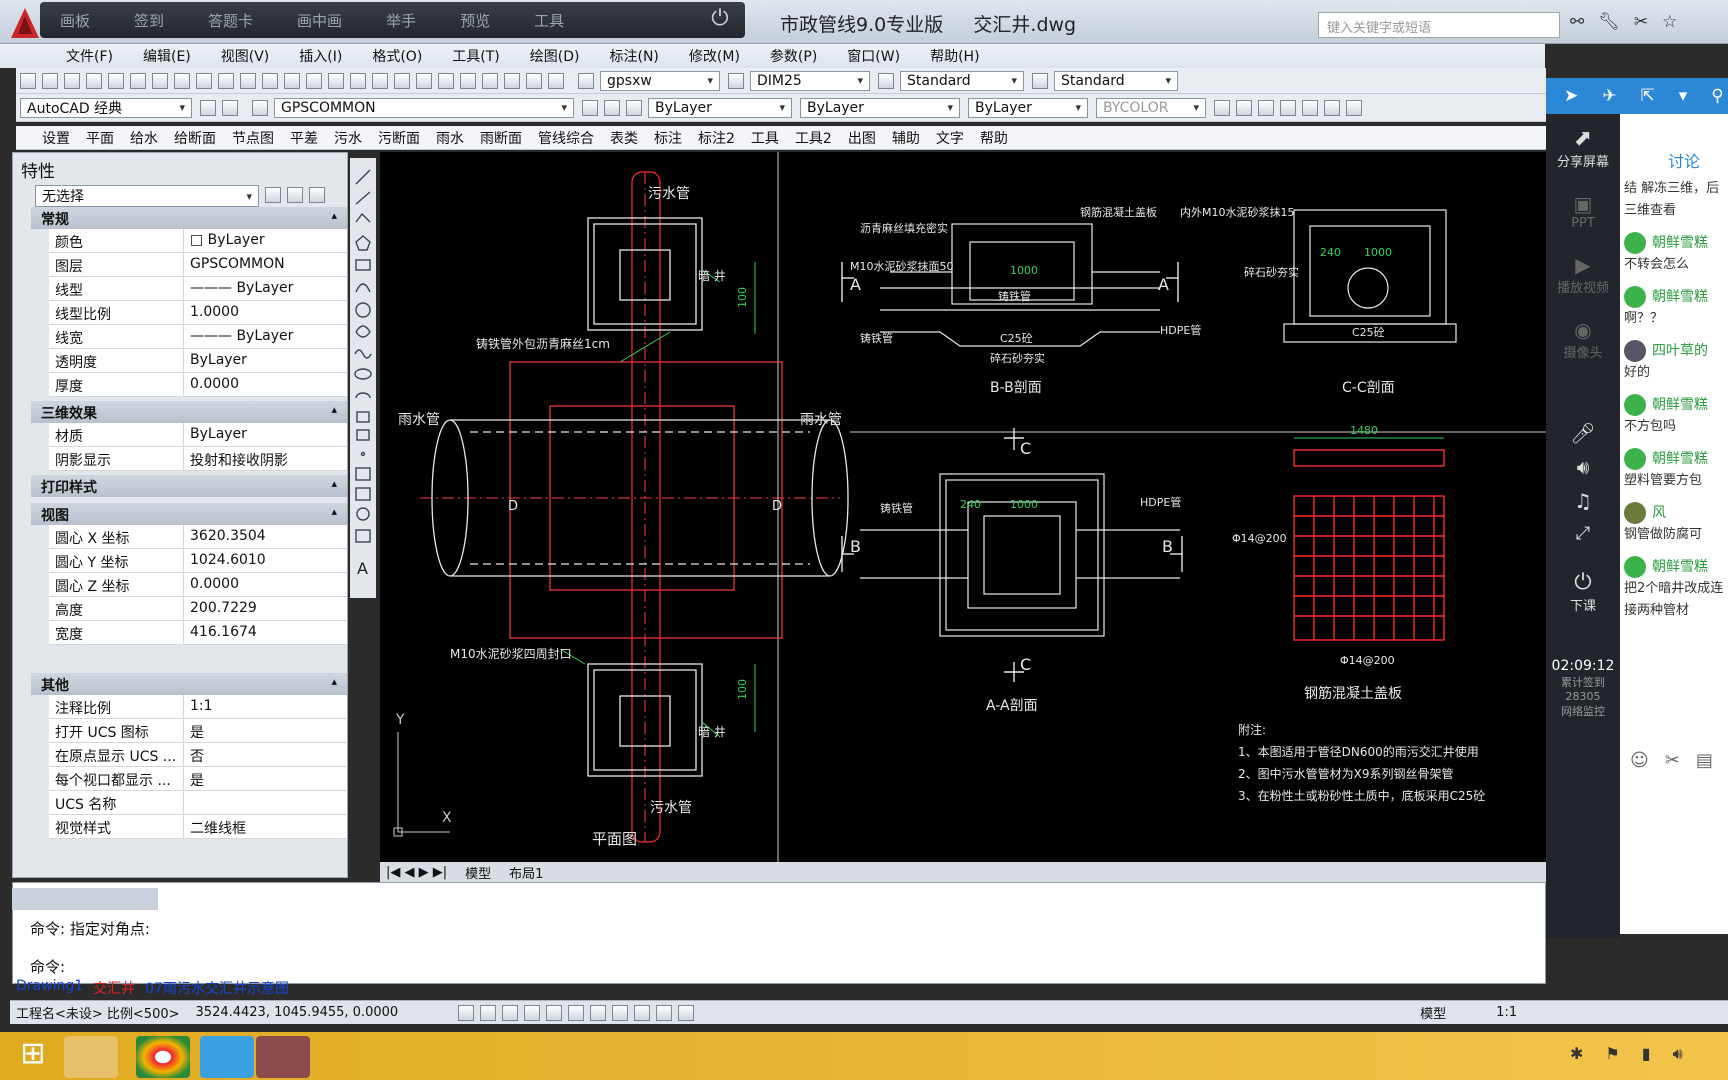  Describe the element at coordinates (160, 80) in the screenshot. I see `3d-icon` at that location.